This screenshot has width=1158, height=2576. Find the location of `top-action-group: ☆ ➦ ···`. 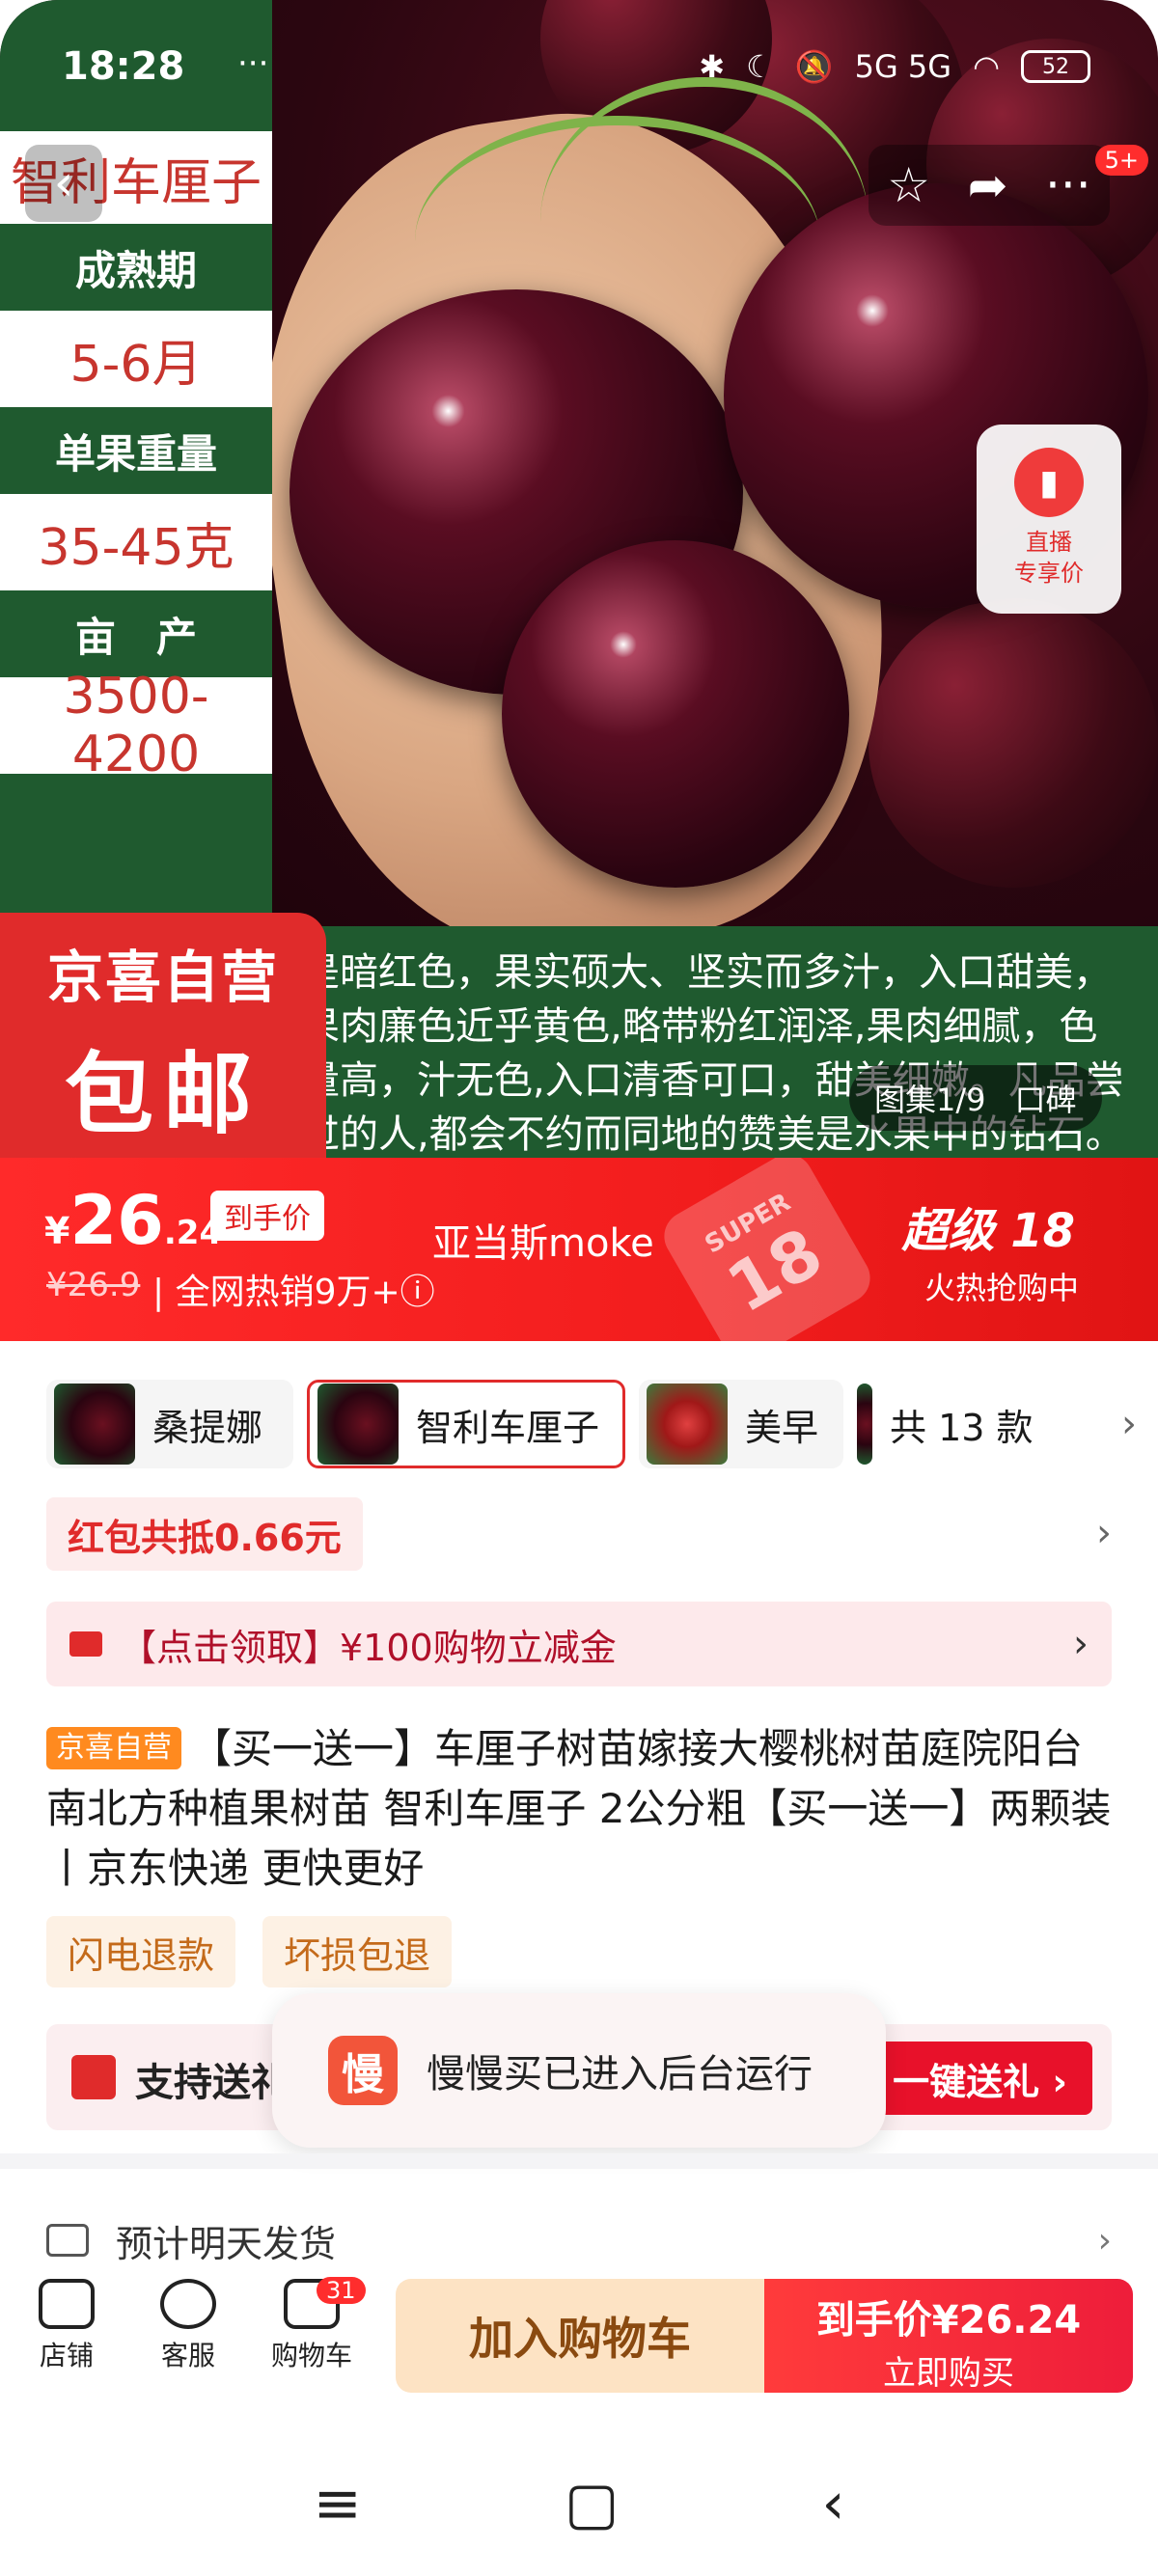

top-action-group: ☆ ➦ ··· is located at coordinates (989, 185).